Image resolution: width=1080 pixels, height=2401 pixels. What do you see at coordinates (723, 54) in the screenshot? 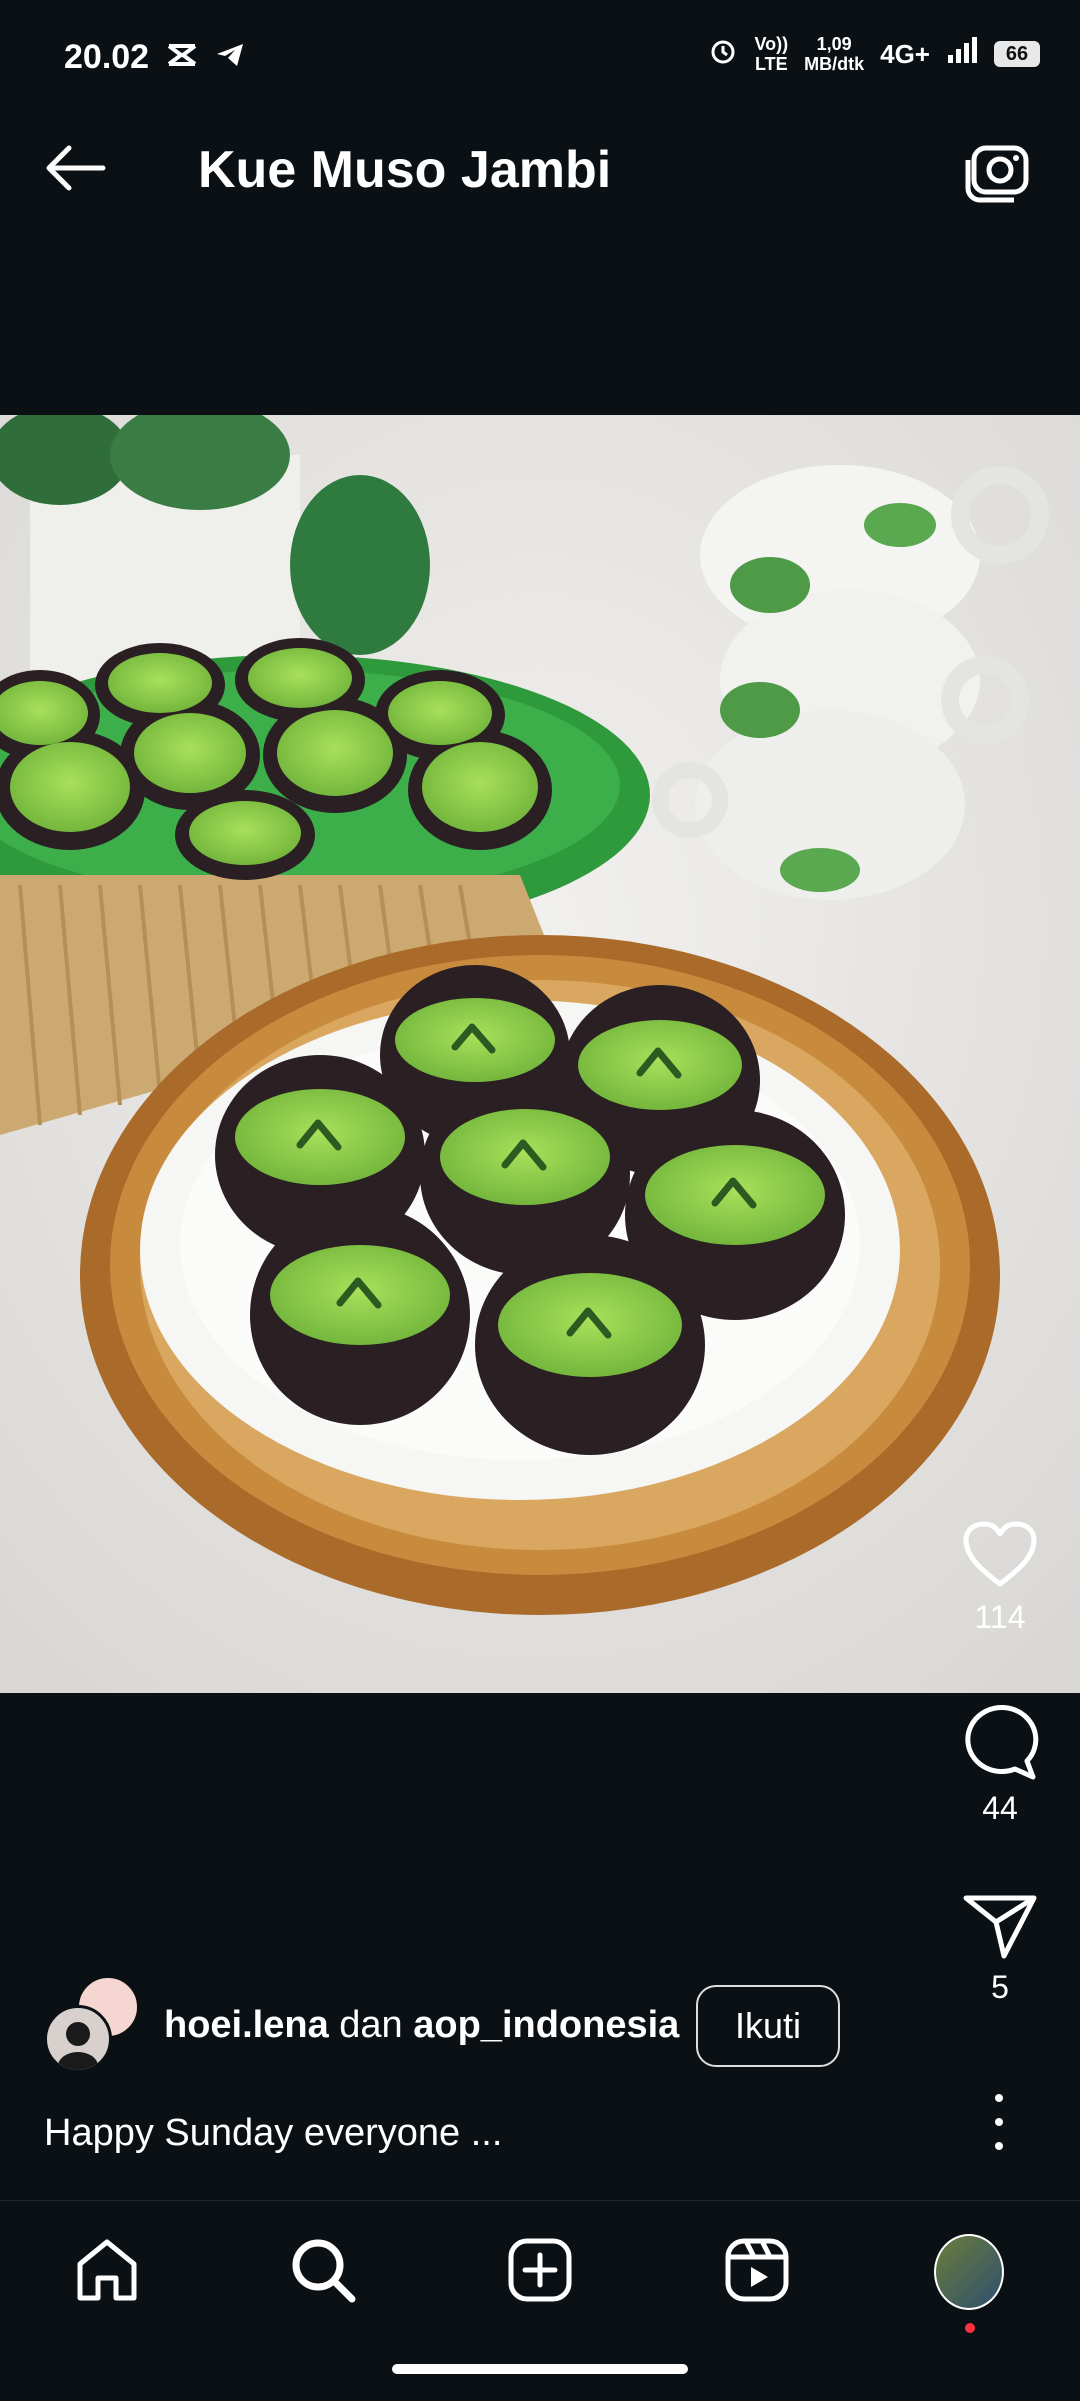
I see `alarm-icon` at bounding box center [723, 54].